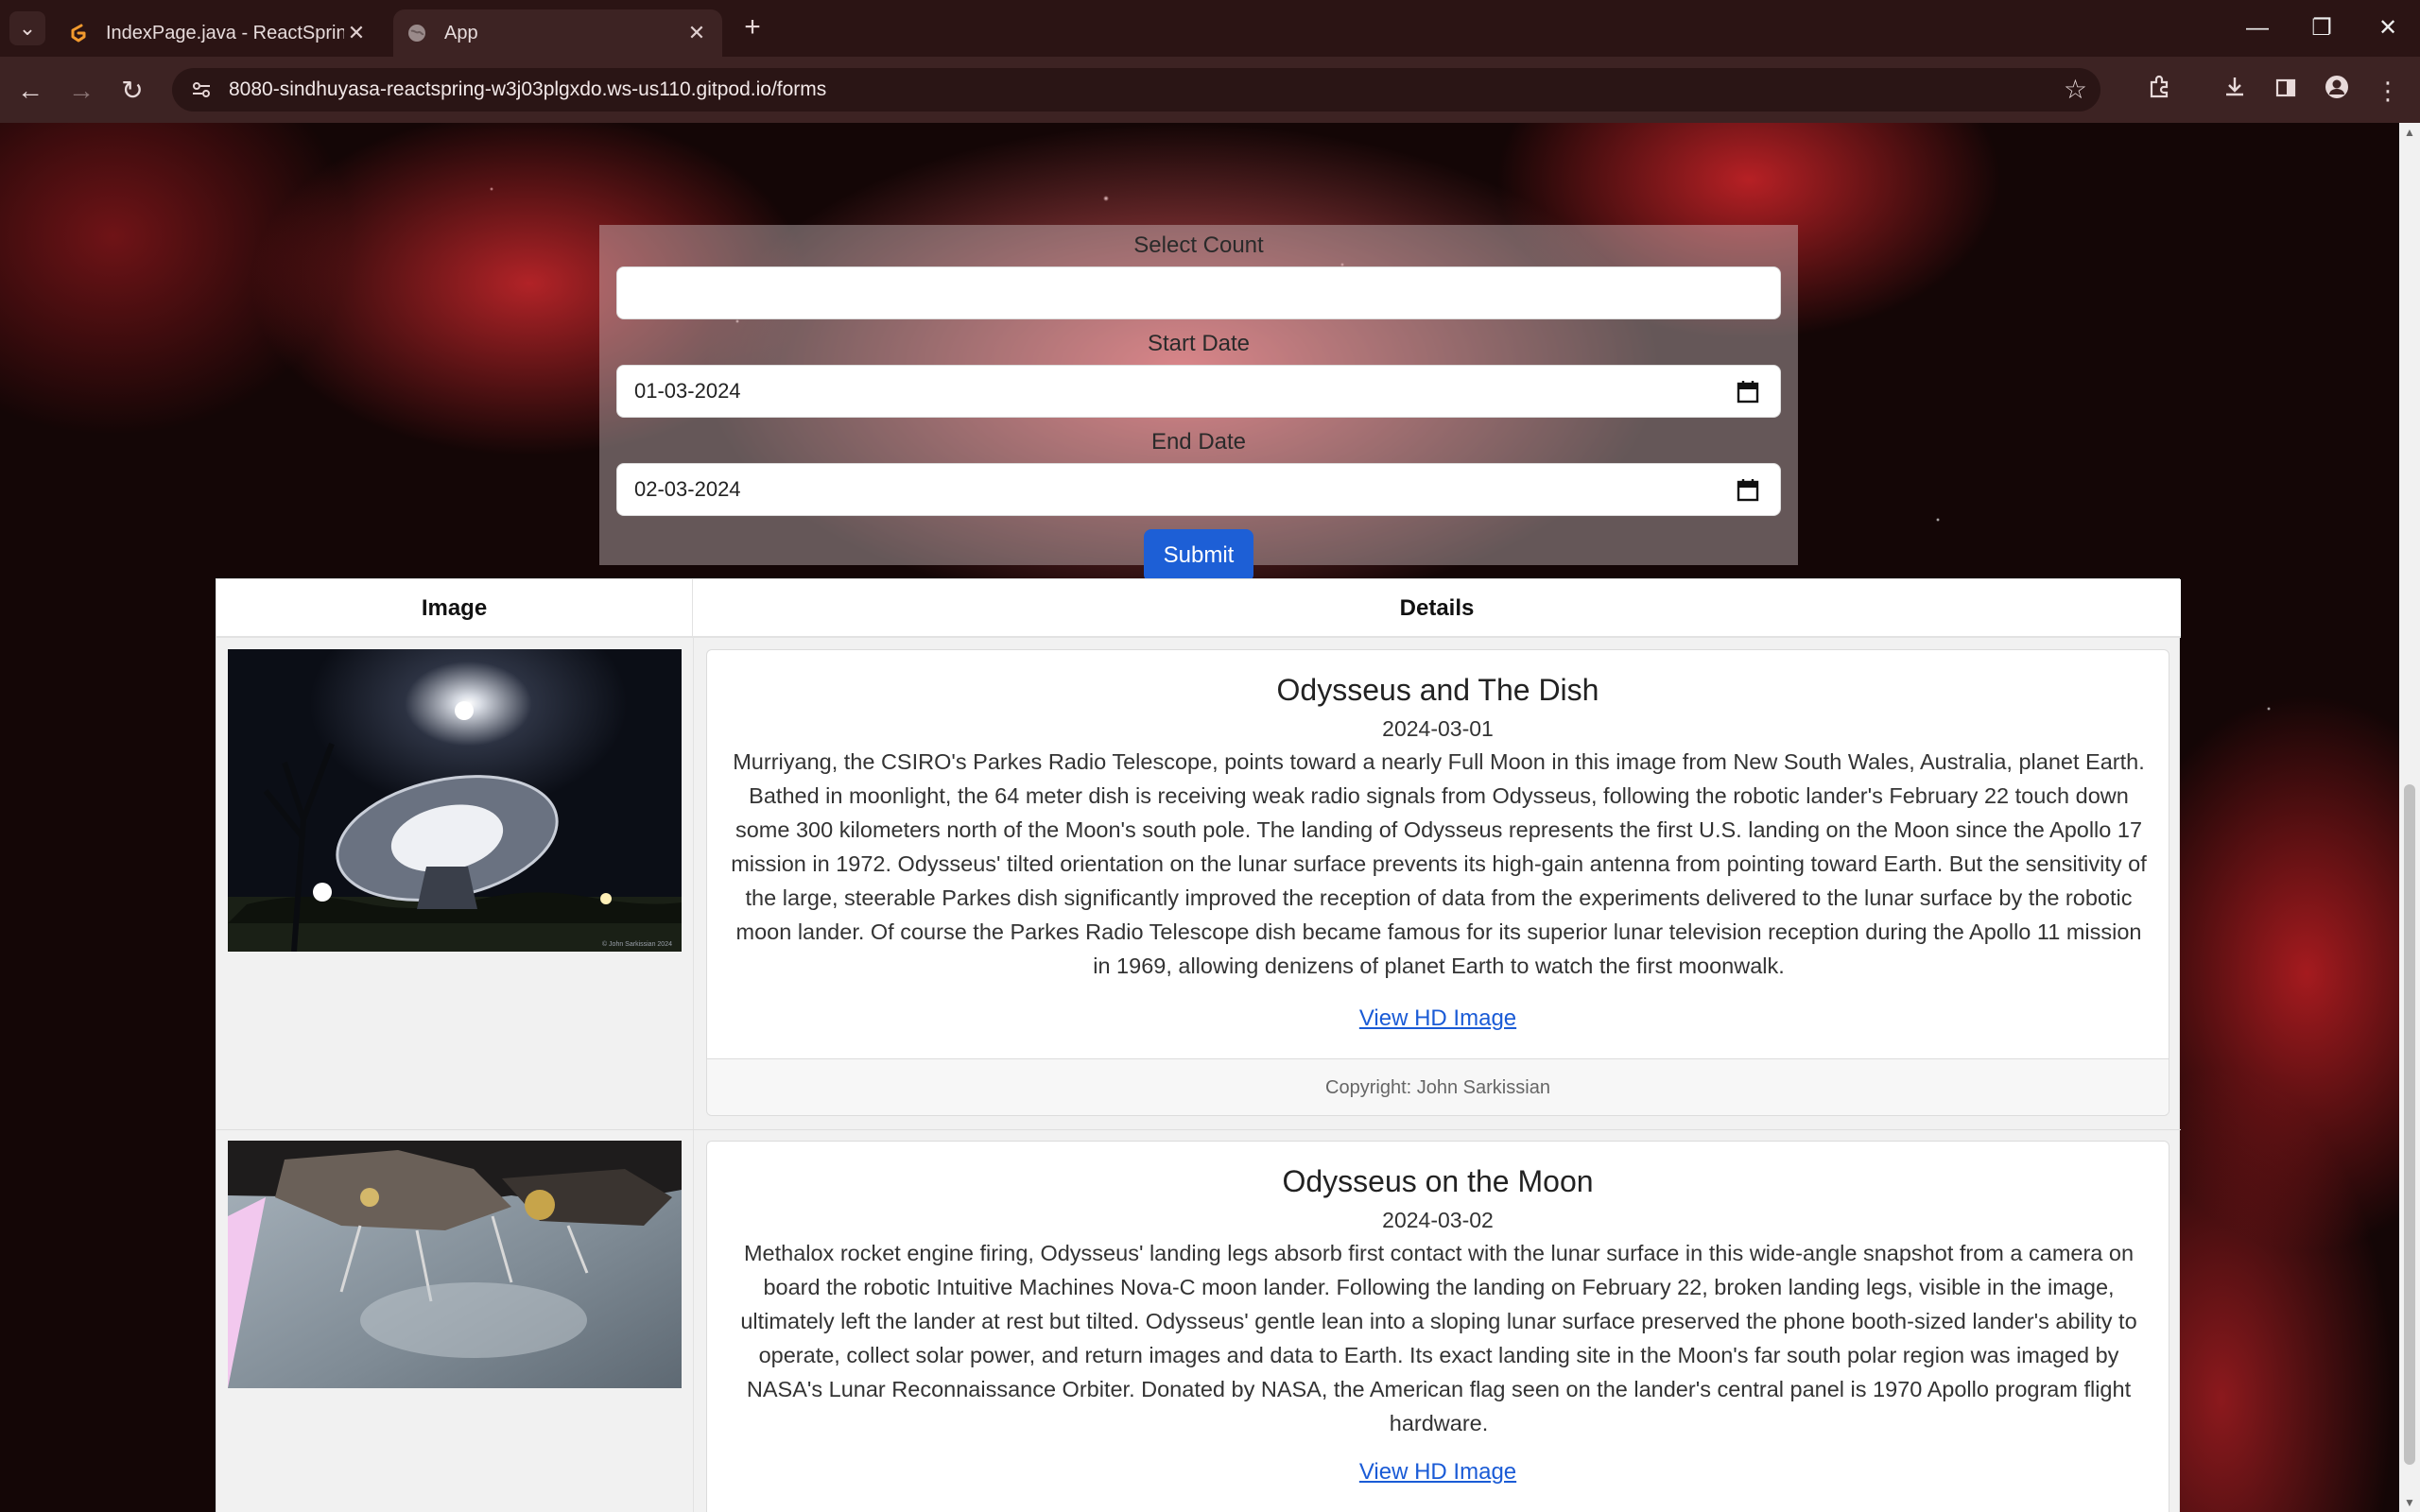  Describe the element at coordinates (1437, 608) in the screenshot. I see `details-column-header: Details` at that location.